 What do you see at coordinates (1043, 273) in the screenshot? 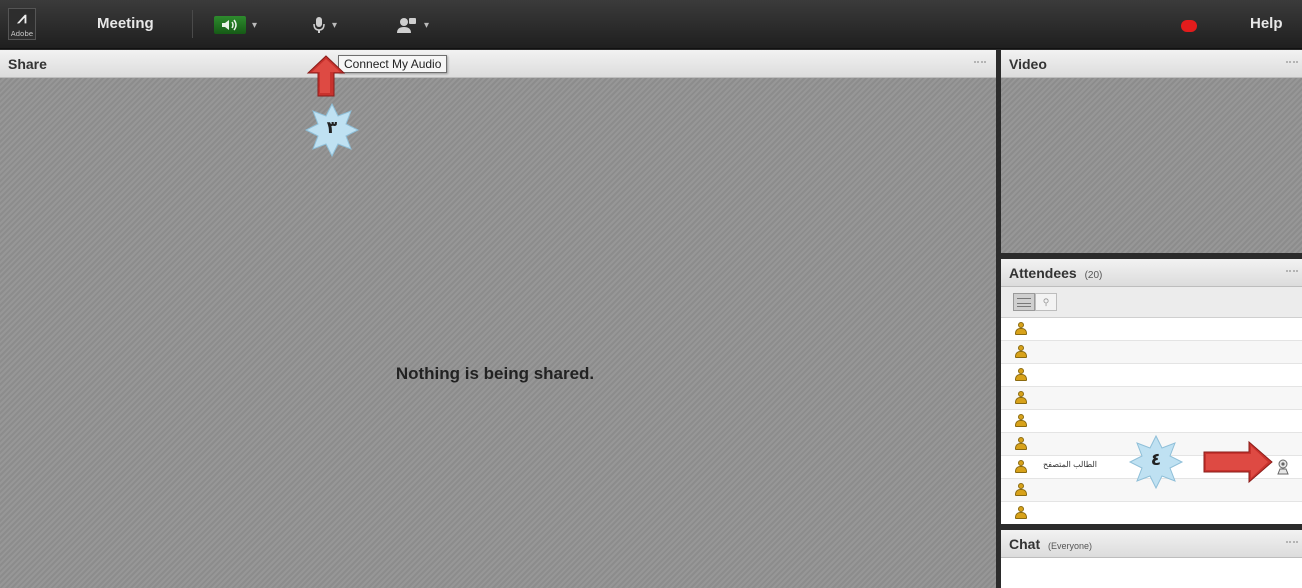
I see `attendees-pod-title: Attendees` at bounding box center [1043, 273].